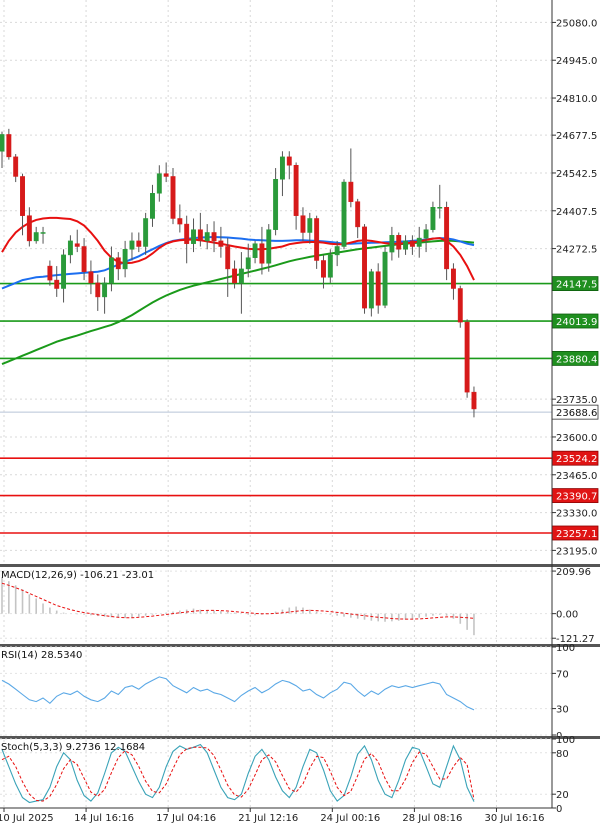  I want to click on current-price-label: 23688.6, so click(576, 413).